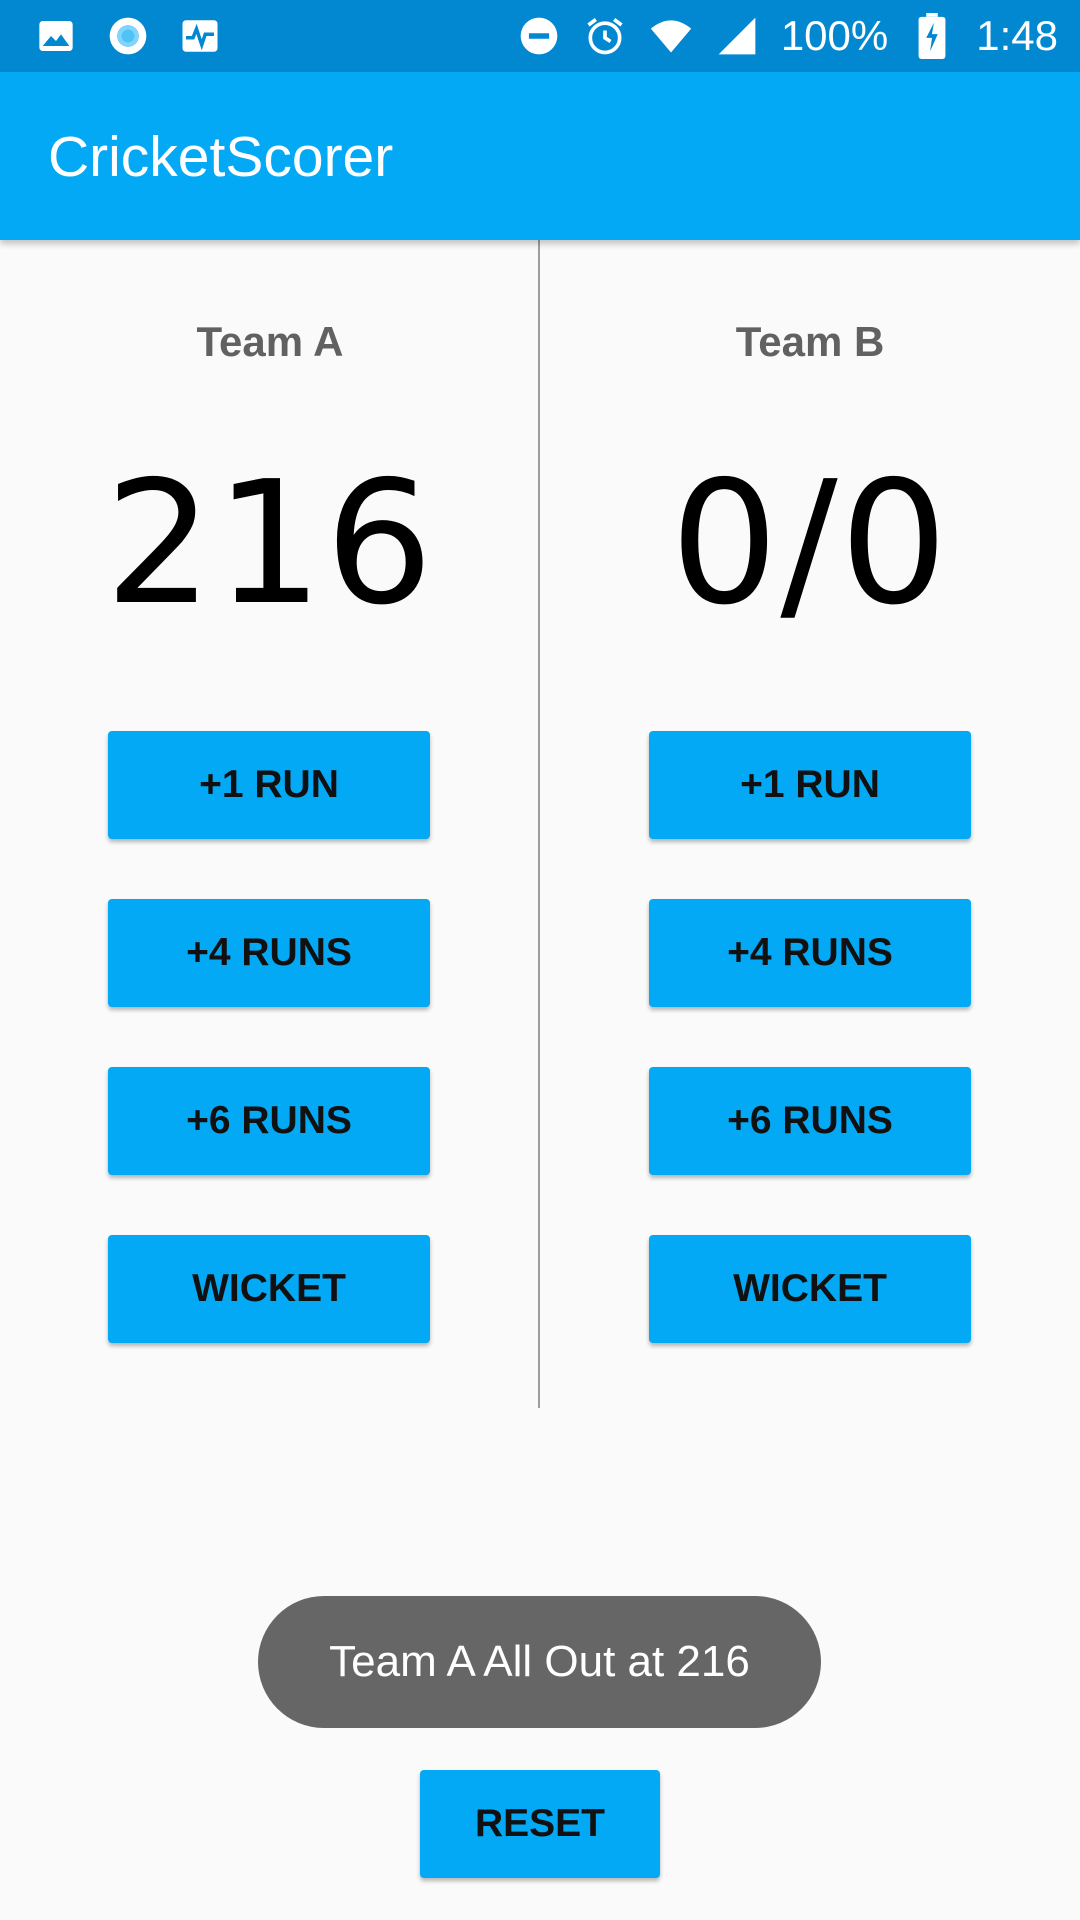 This screenshot has width=1080, height=1920. What do you see at coordinates (810, 1121) in the screenshot?
I see `team-b-plus6-button: +6 RUNS` at bounding box center [810, 1121].